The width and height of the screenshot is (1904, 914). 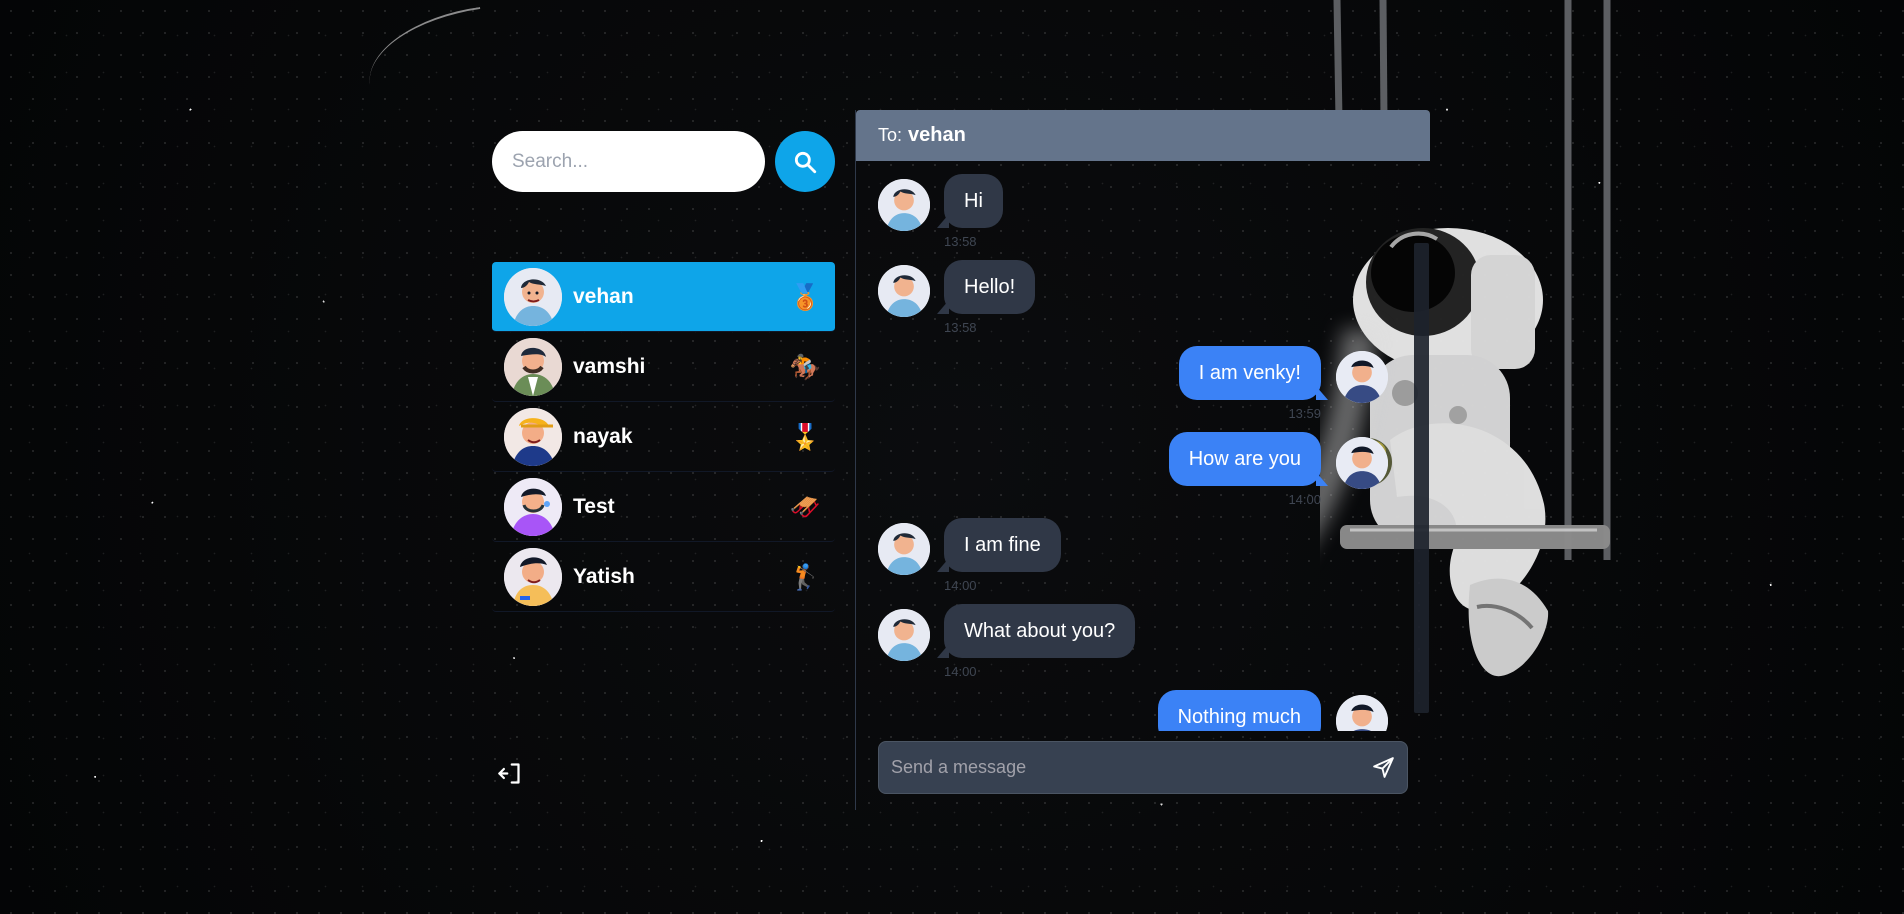 I want to click on conversation-name: Yatish, so click(x=604, y=576).